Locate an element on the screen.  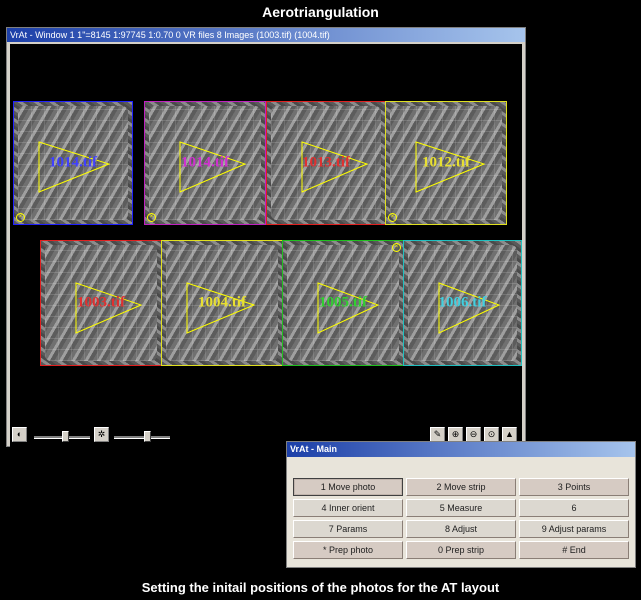
photo-label: 1003.tif is located at coordinates (101, 302).